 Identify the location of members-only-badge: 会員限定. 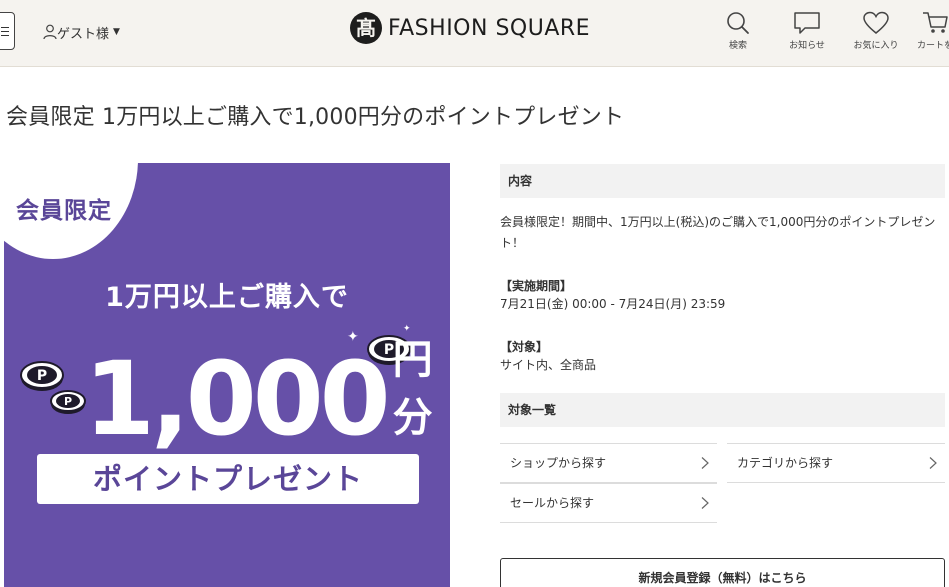
(64, 211).